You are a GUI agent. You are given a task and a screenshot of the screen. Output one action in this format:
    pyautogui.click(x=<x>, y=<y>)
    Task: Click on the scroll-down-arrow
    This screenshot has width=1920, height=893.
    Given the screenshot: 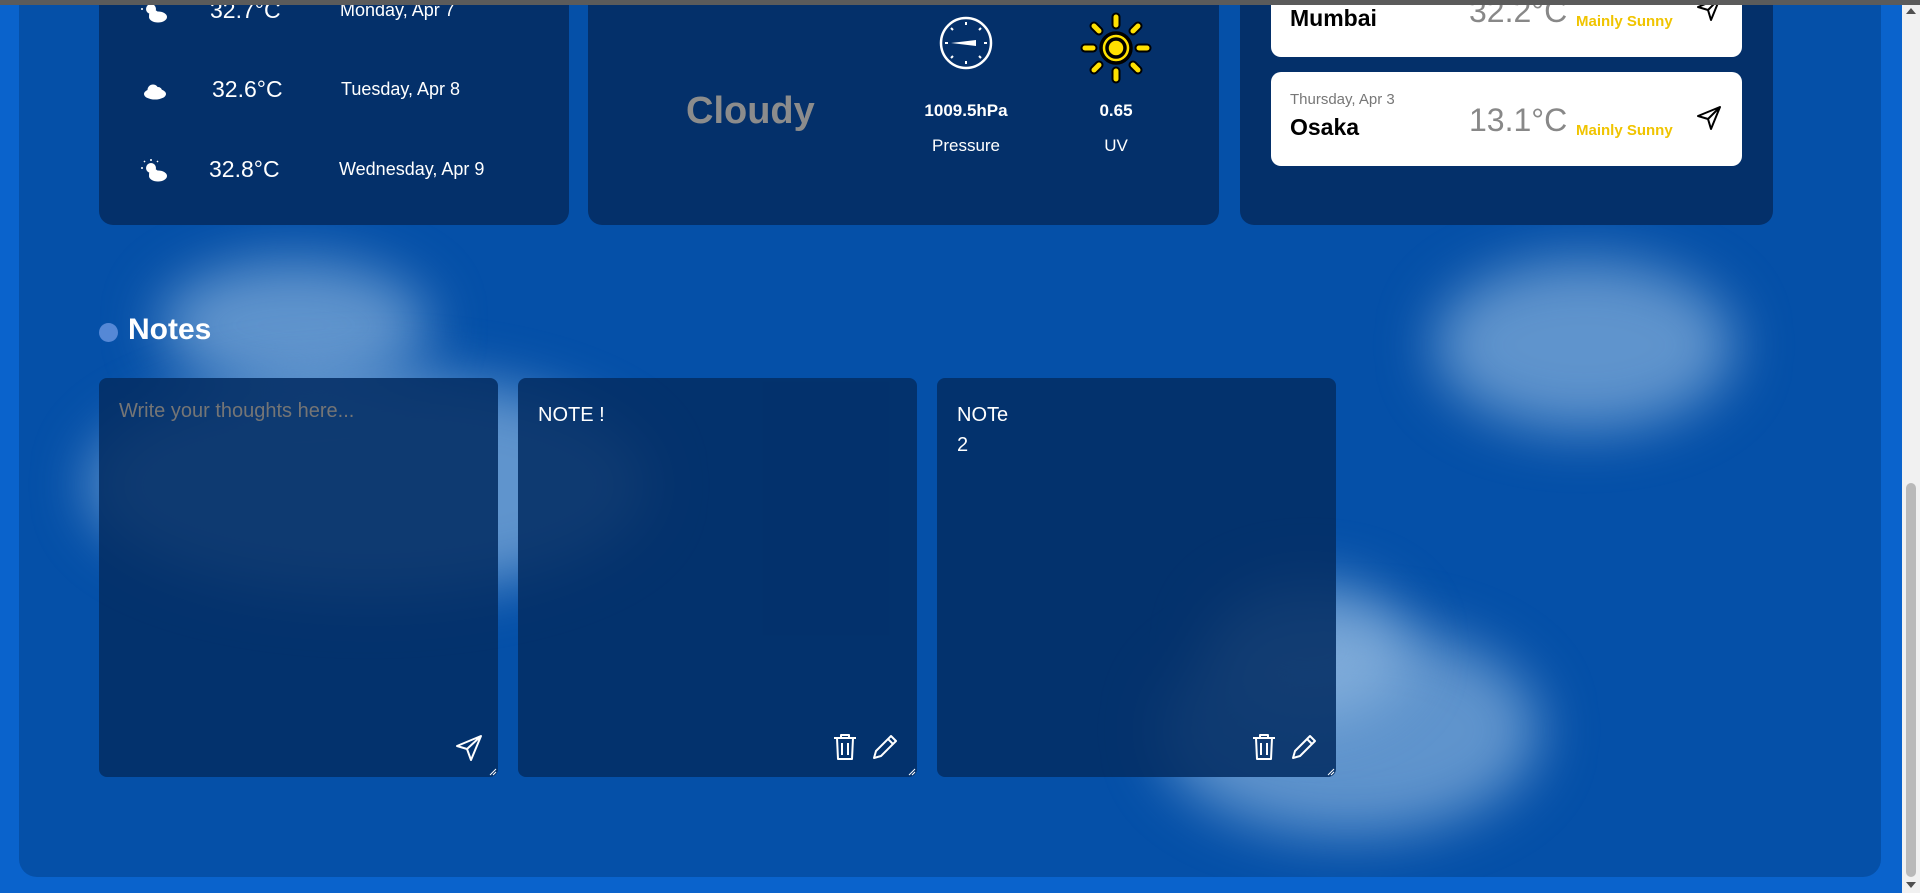 What is the action you would take?
    pyautogui.click(x=1911, y=885)
    